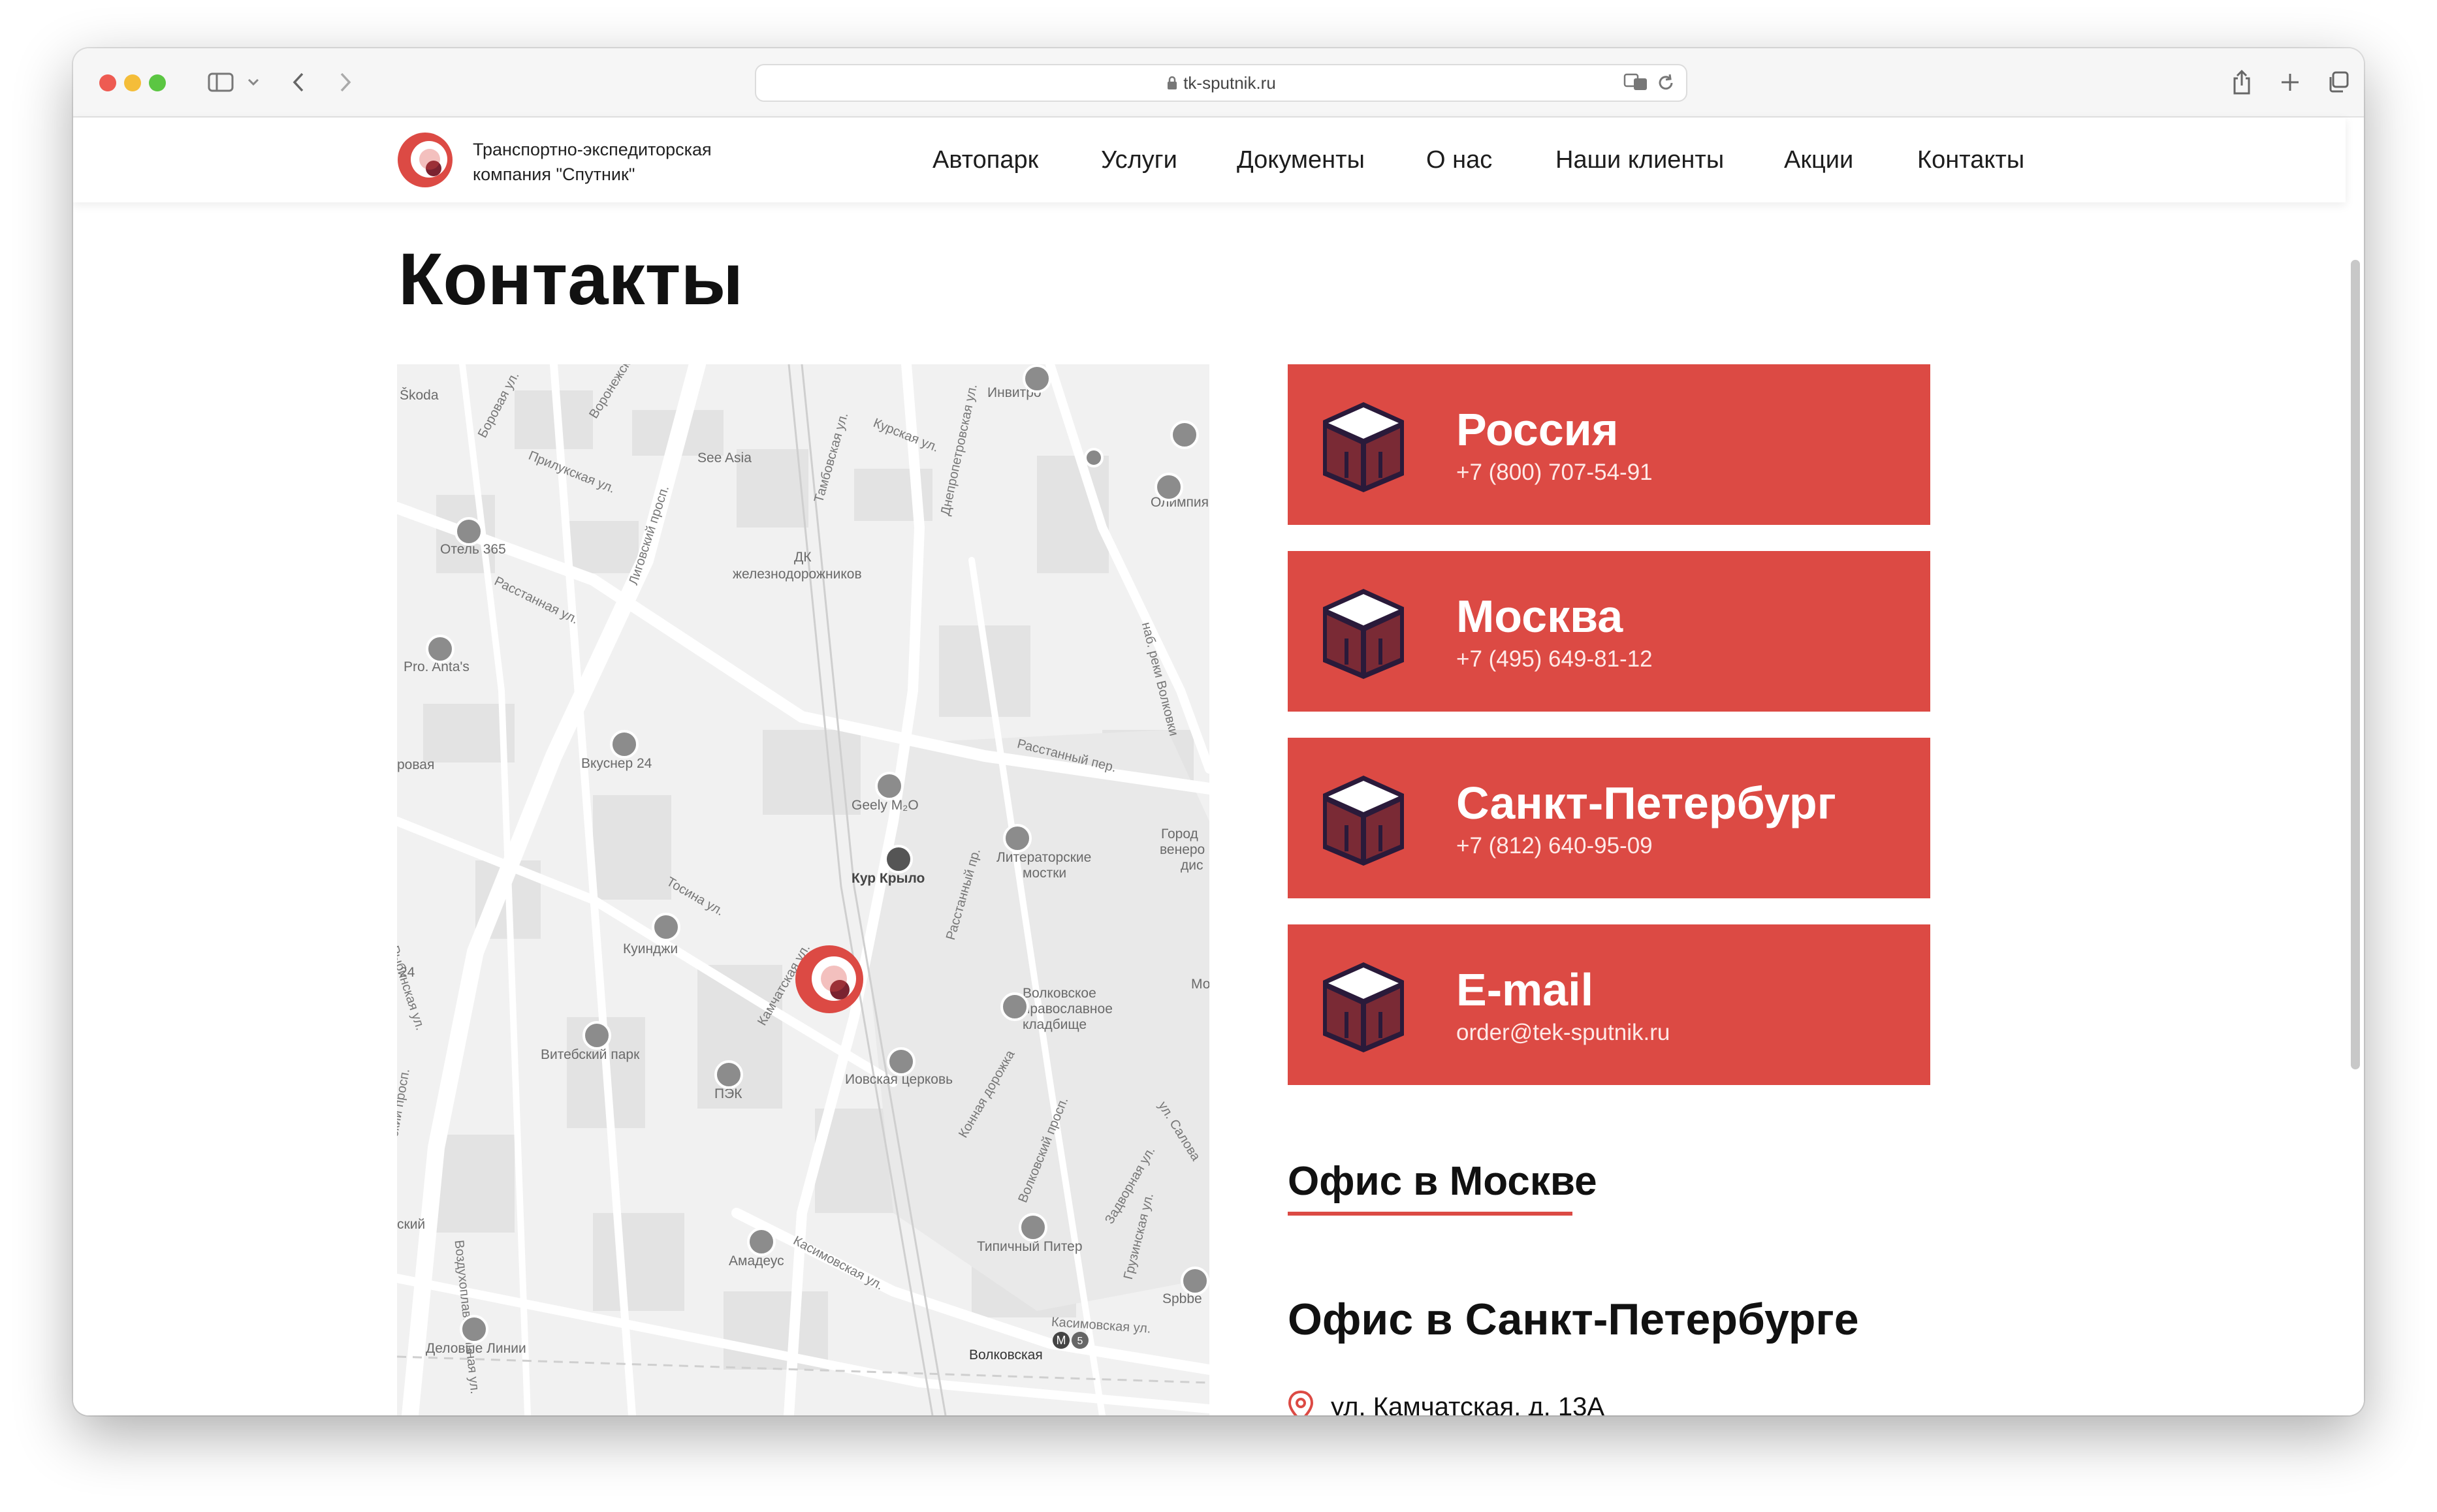  What do you see at coordinates (1301, 160) in the screenshot?
I see `nav-dokumenty: Документы` at bounding box center [1301, 160].